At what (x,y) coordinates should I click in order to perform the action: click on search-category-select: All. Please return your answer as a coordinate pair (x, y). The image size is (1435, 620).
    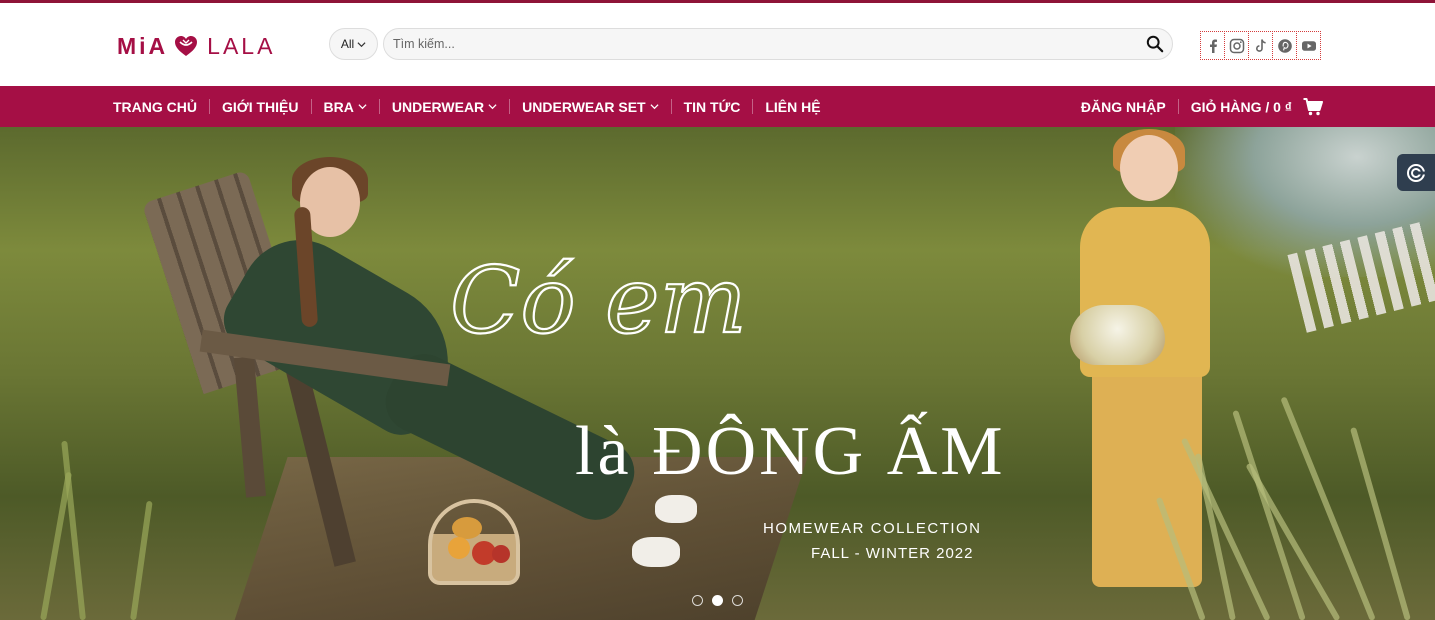
    Looking at the image, I should click on (353, 44).